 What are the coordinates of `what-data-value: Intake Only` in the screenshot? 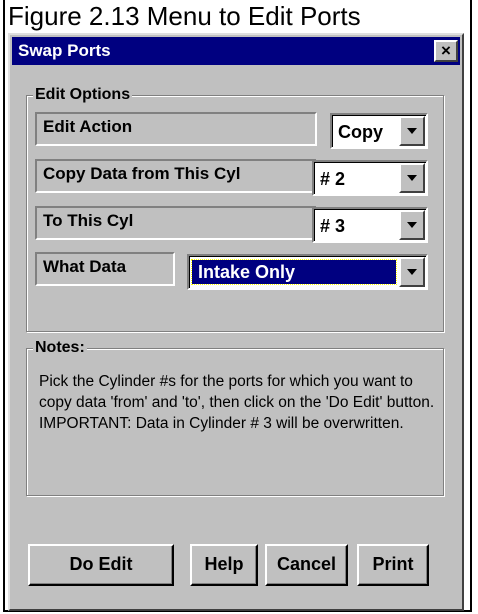 It's located at (294, 272).